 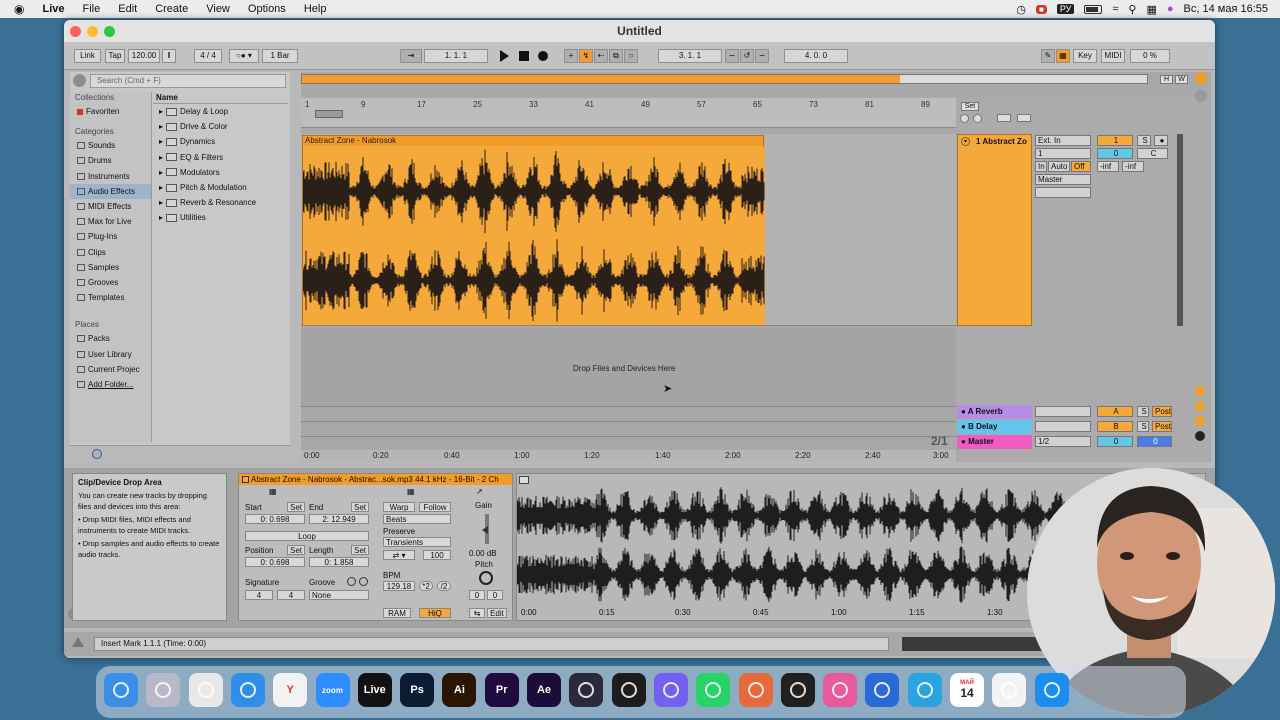 What do you see at coordinates (628, 413) in the screenshot?
I see `return-track-lane-a` at bounding box center [628, 413].